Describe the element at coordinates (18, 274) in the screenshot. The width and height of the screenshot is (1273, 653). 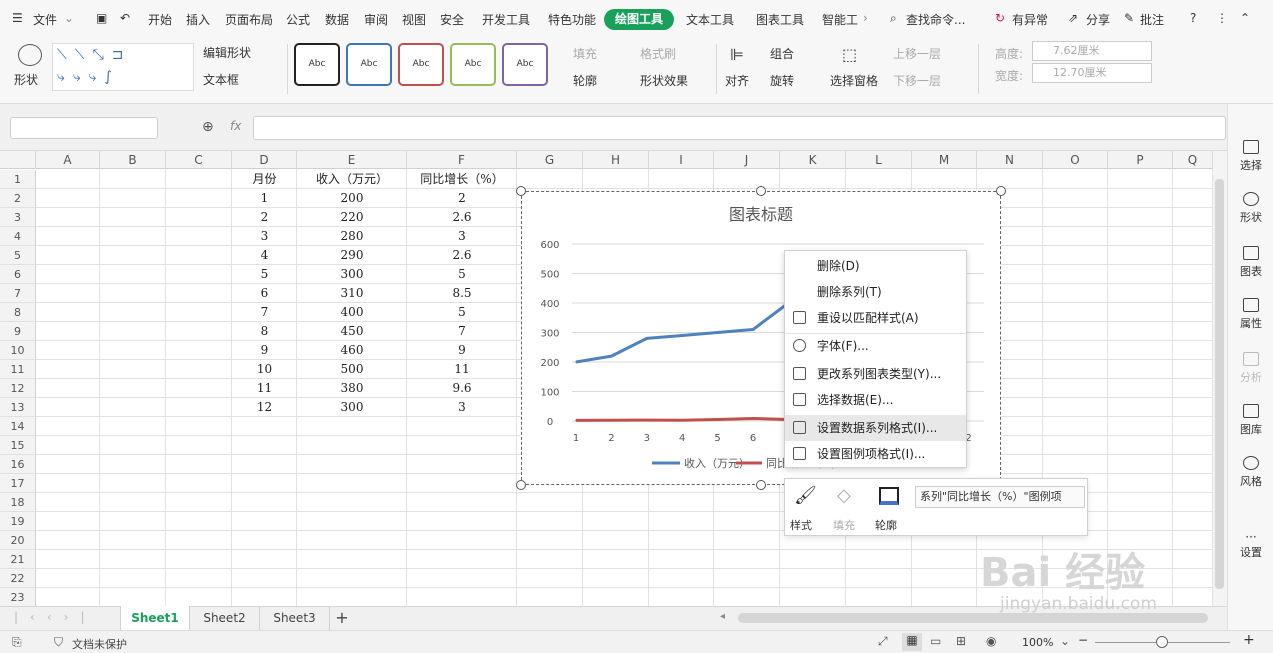
I see `row-header: 6` at that location.